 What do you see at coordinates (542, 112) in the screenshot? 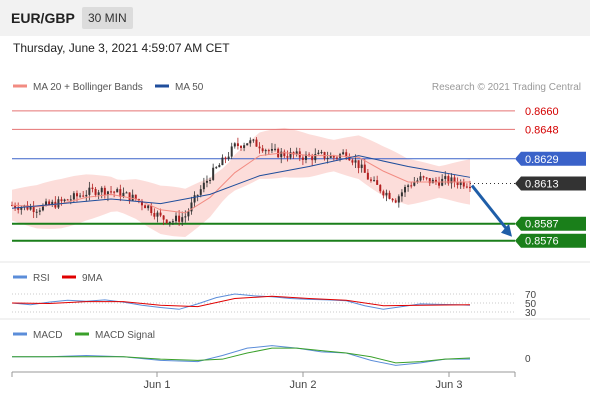
I see `level-label: 0.8660` at bounding box center [542, 112].